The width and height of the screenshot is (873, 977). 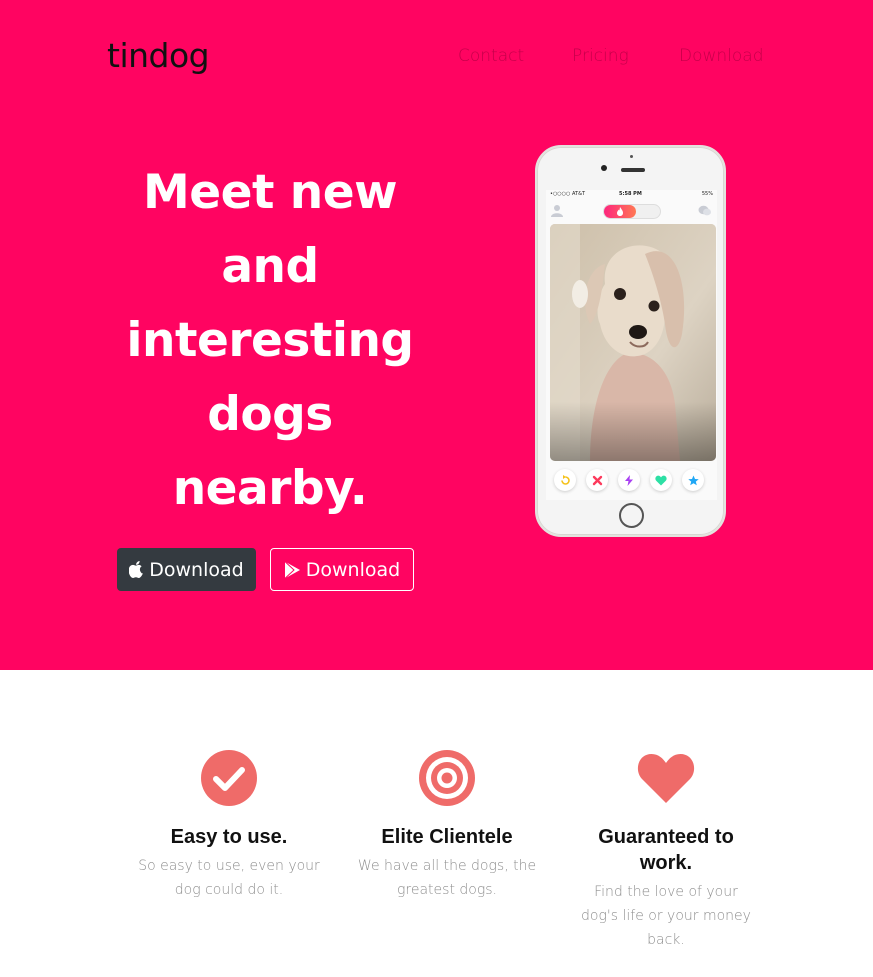 I want to click on phone-home-button, so click(x=631, y=515).